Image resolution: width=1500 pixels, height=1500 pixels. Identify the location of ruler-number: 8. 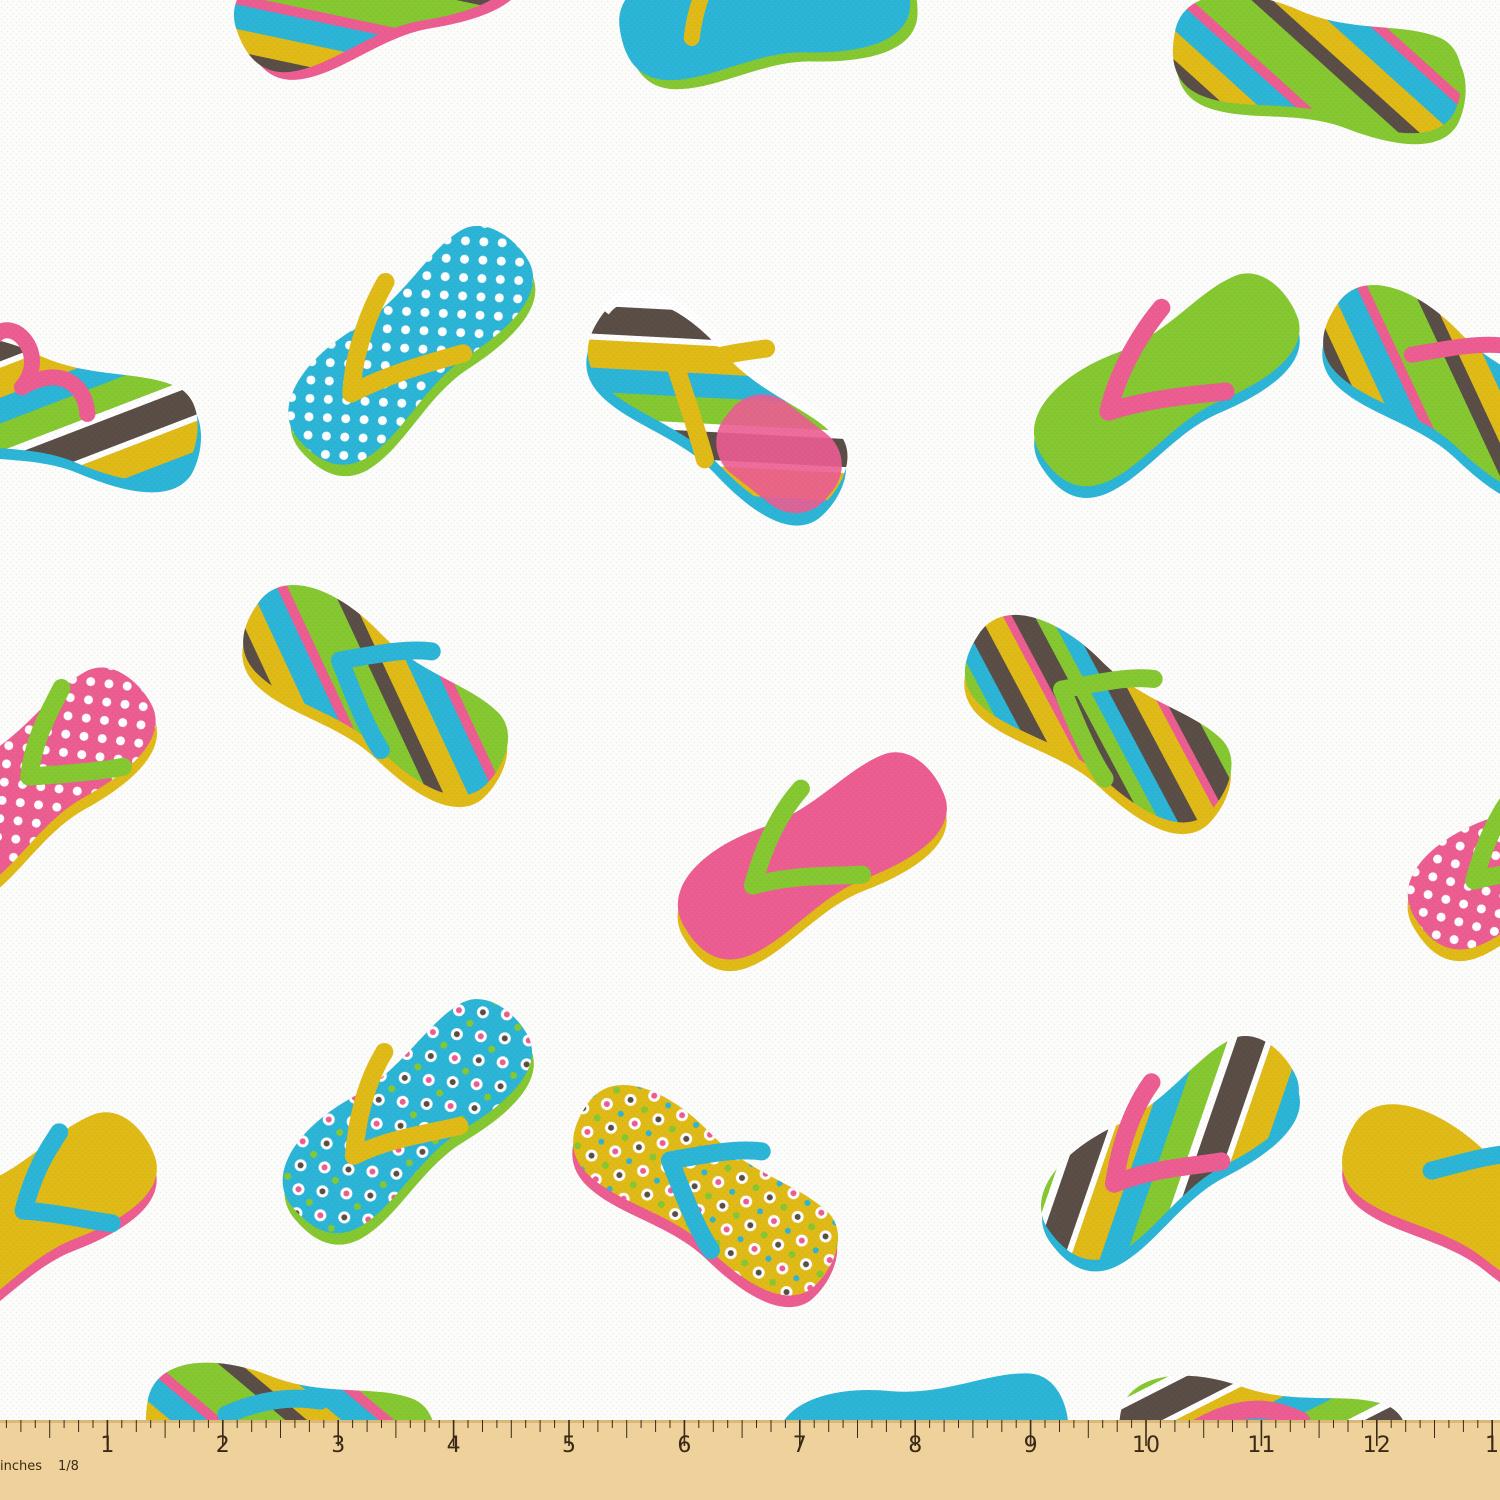
(915, 1445).